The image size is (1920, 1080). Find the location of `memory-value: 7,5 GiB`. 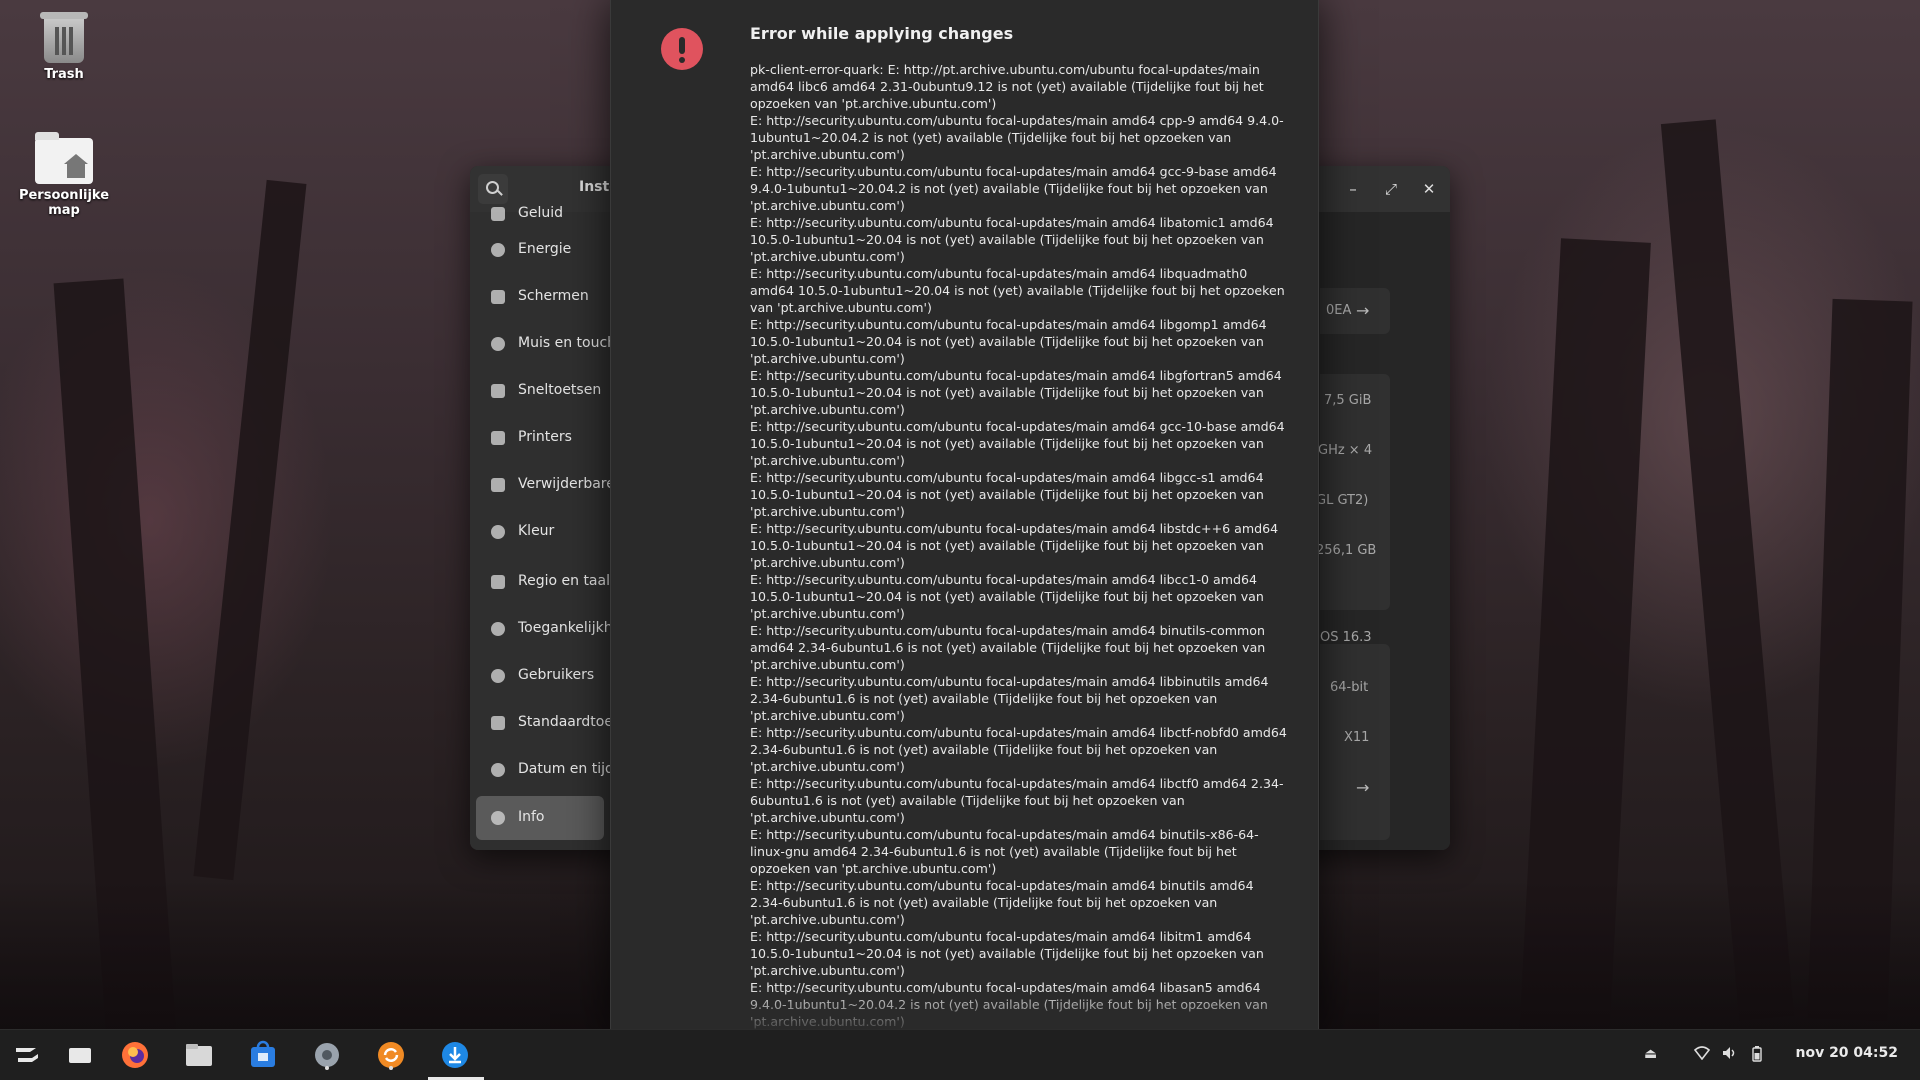

memory-value: 7,5 GiB is located at coordinates (1348, 400).